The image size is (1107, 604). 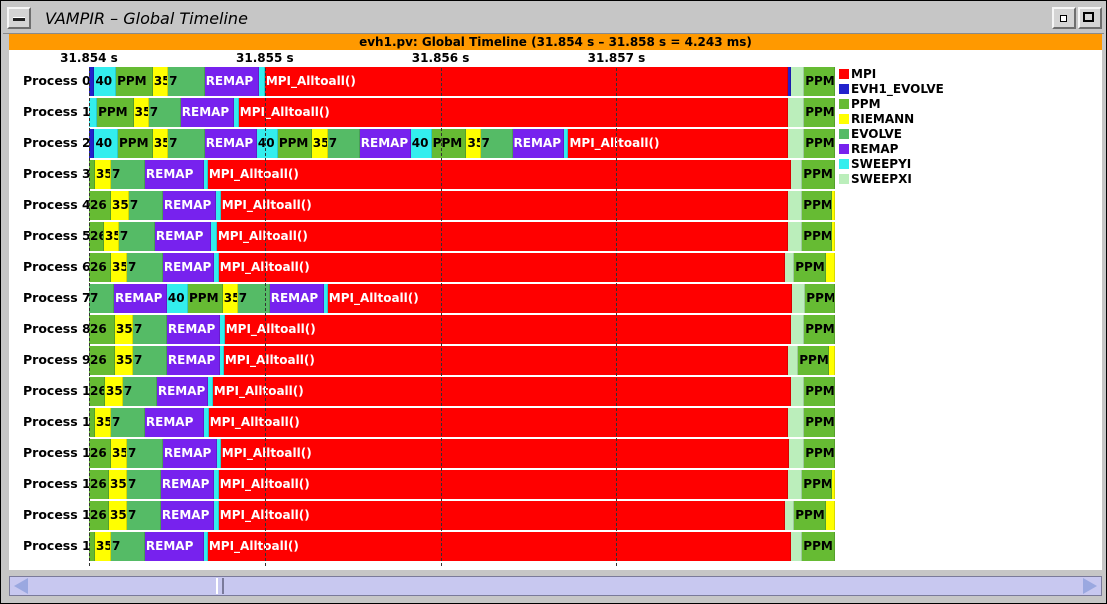 What do you see at coordinates (61, 484) in the screenshot?
I see `process-label: Process 13` at bounding box center [61, 484].